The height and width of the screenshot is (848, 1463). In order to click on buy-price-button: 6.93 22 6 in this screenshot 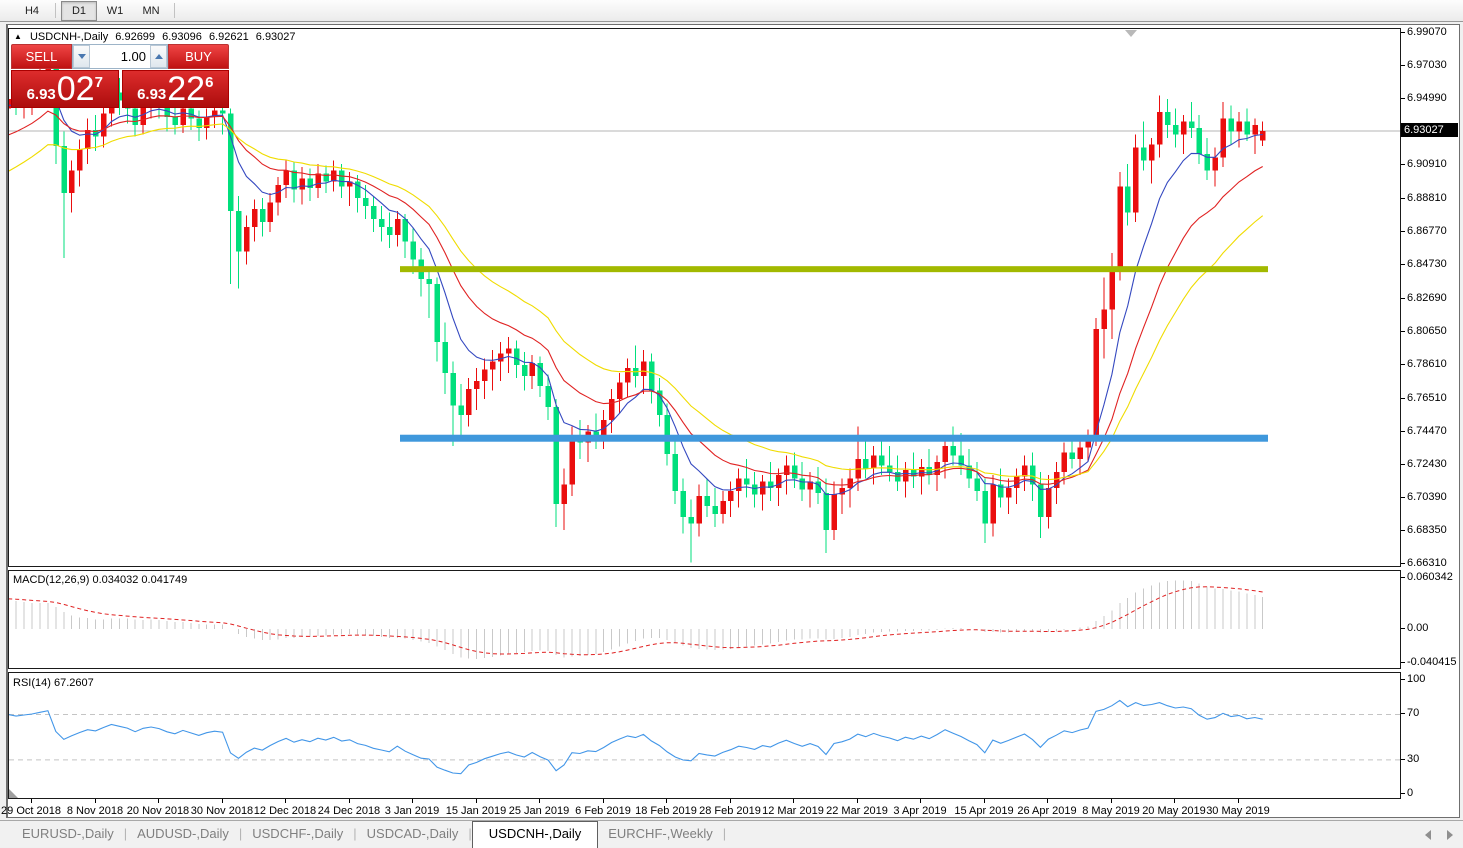, I will do `click(175, 89)`.